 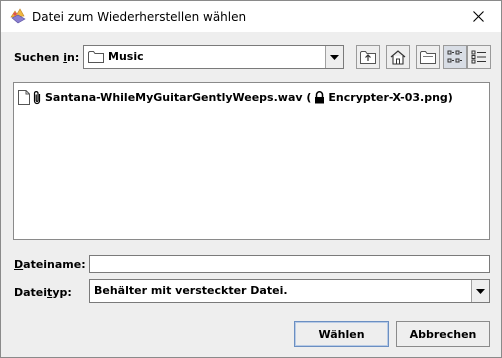 What do you see at coordinates (191, 290) in the screenshot?
I see `filetype-value: Behälter mit versteckter Datei.` at bounding box center [191, 290].